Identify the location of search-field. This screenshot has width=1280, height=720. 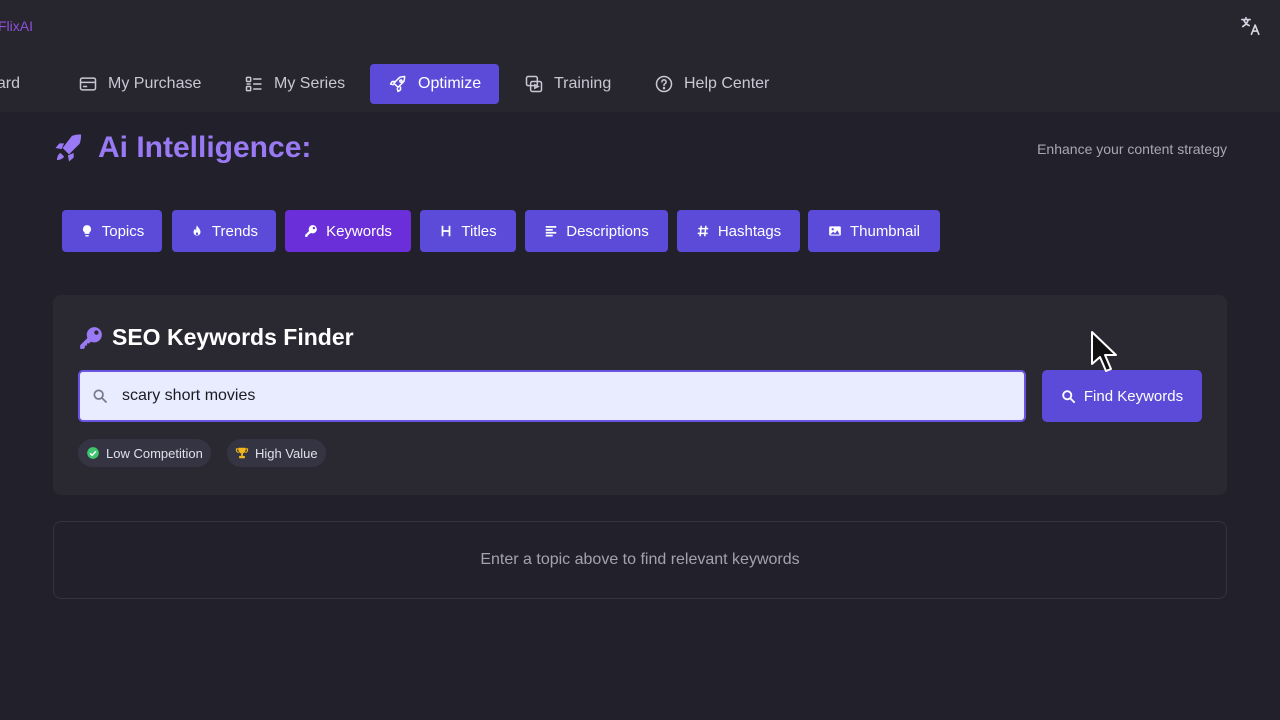
(552, 396).